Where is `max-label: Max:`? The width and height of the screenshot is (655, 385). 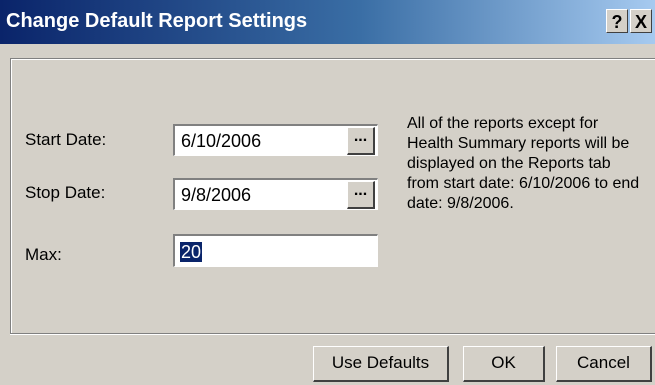 max-label: Max: is located at coordinates (43, 254).